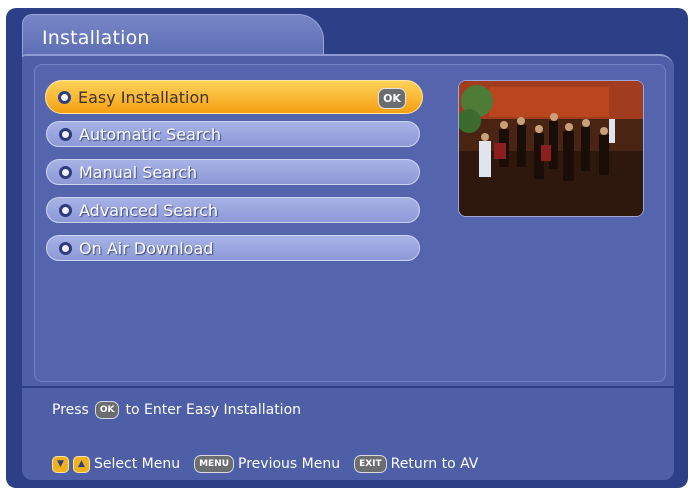 The height and width of the screenshot is (495, 694). I want to click on legend-menu: MENU Previous Menu, so click(267, 464).